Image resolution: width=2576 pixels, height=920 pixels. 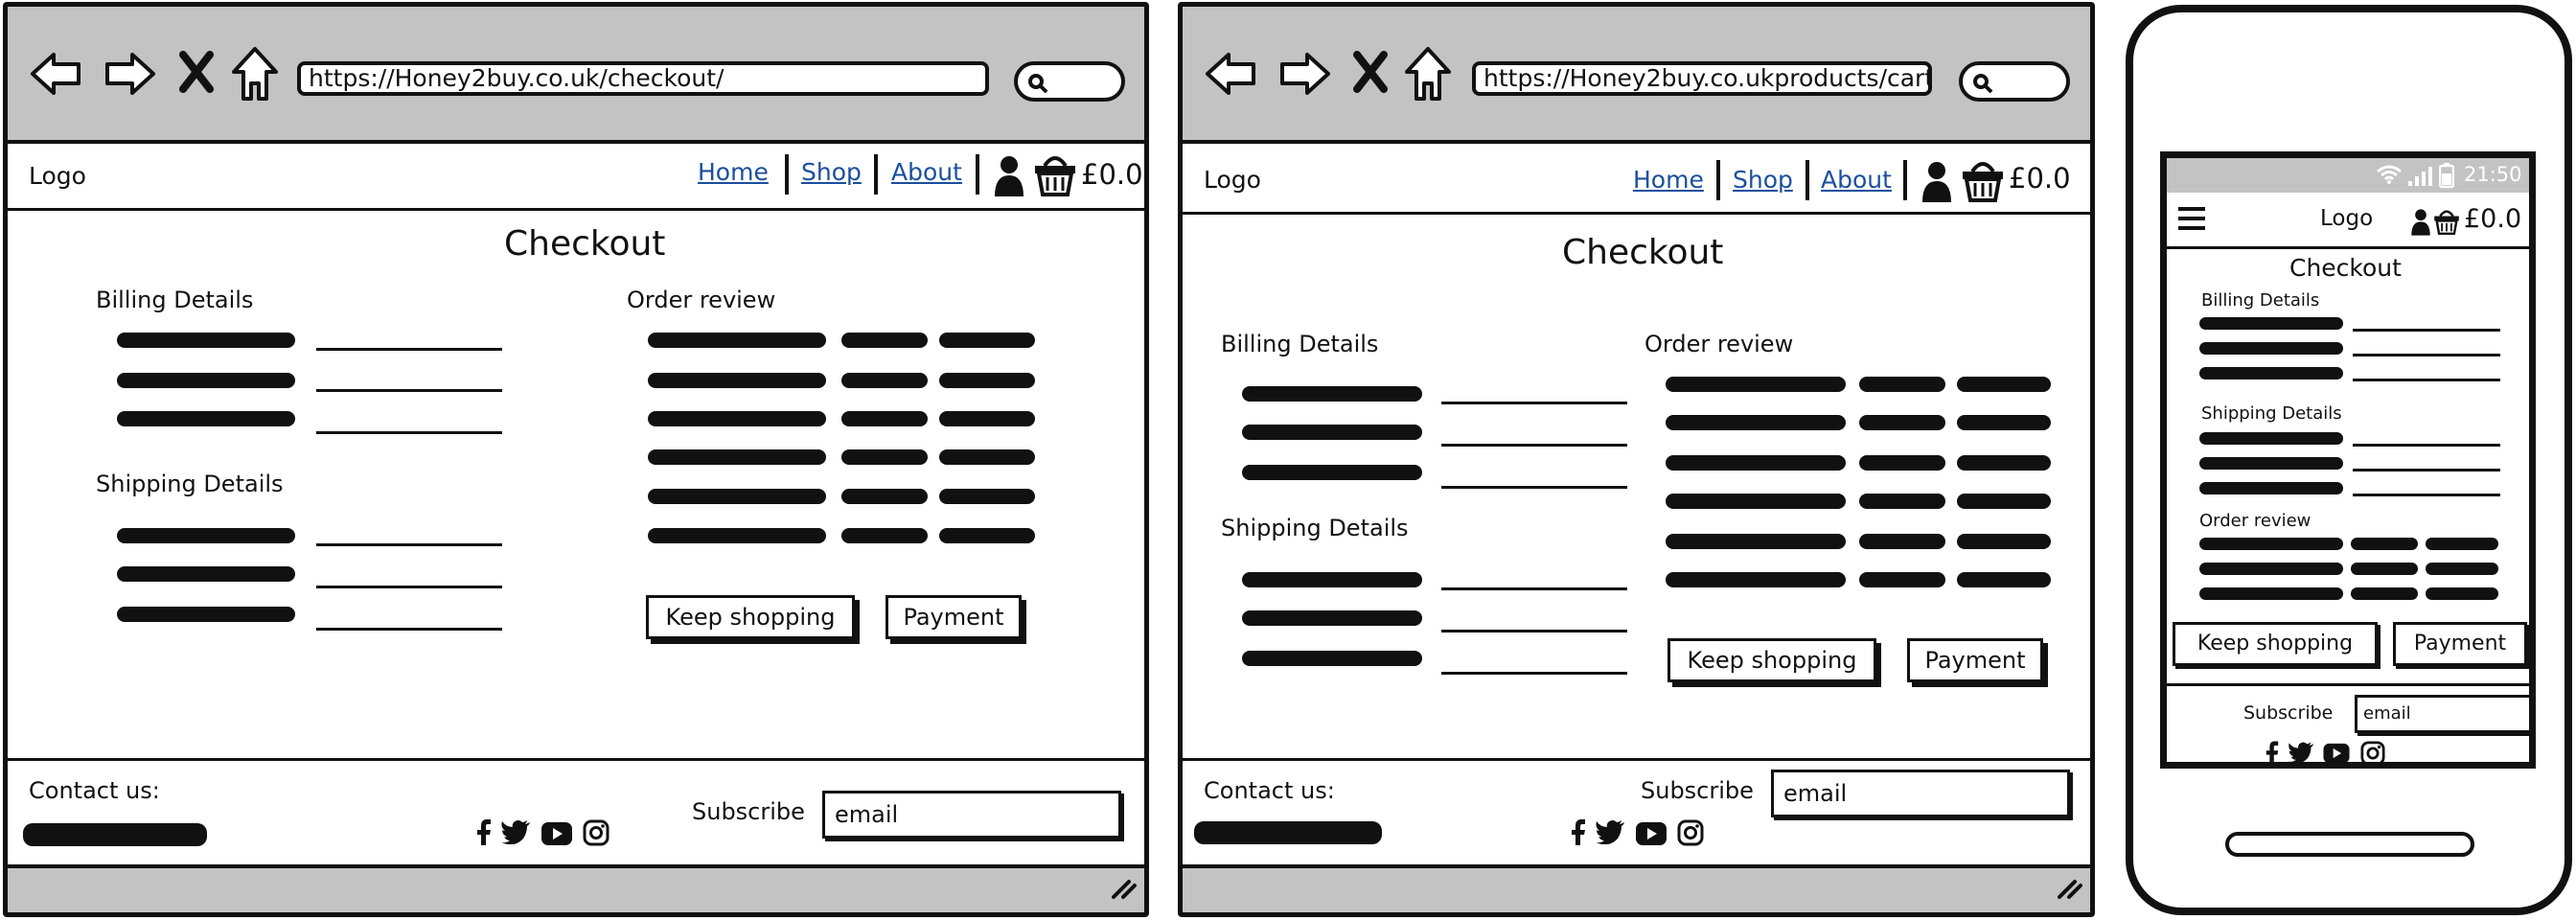 What do you see at coordinates (2271, 413) in the screenshot?
I see `shipping-heading: Shipping Details` at bounding box center [2271, 413].